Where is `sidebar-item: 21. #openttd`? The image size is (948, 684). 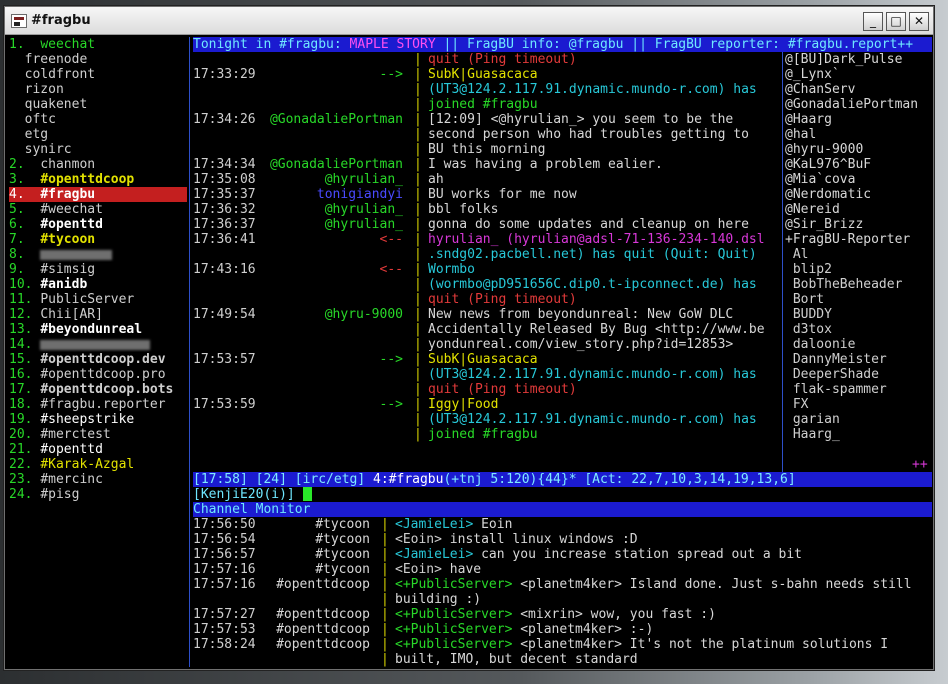
sidebar-item: 21. #openttd is located at coordinates (98, 449).